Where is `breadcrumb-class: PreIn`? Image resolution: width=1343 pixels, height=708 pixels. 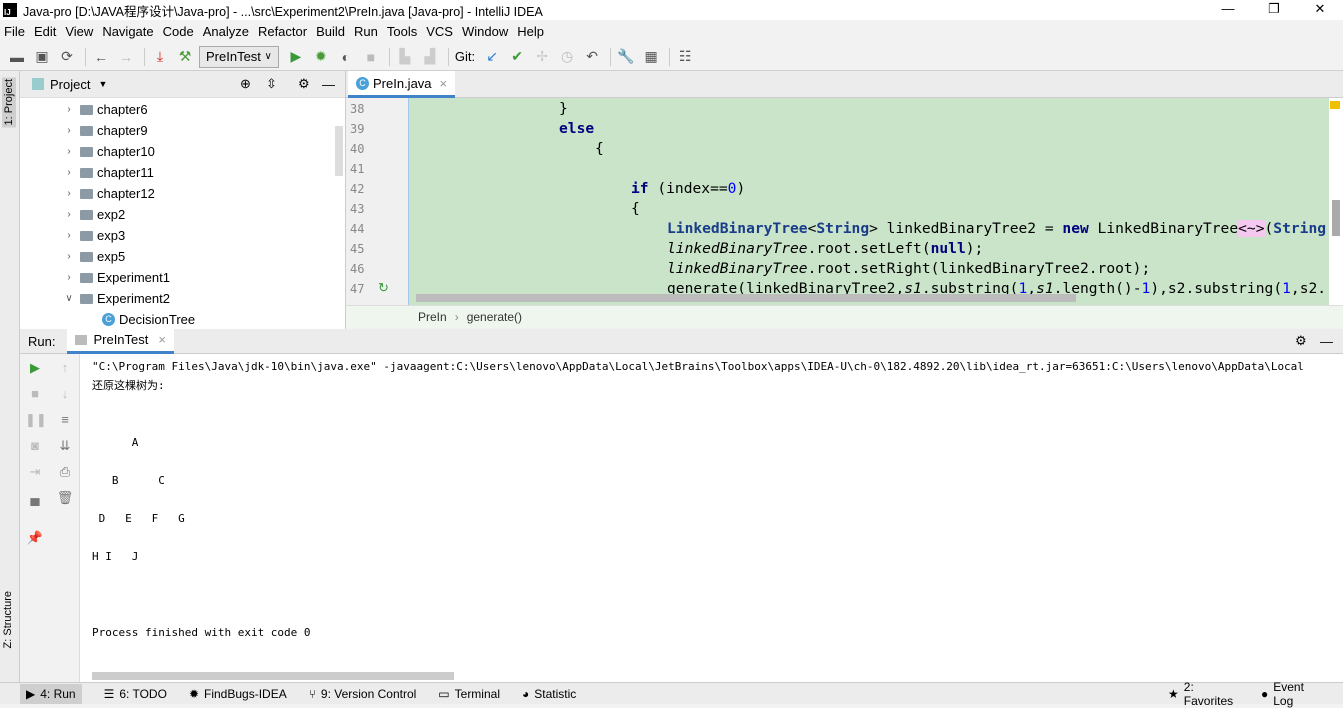 breadcrumb-class: PreIn is located at coordinates (432, 317).